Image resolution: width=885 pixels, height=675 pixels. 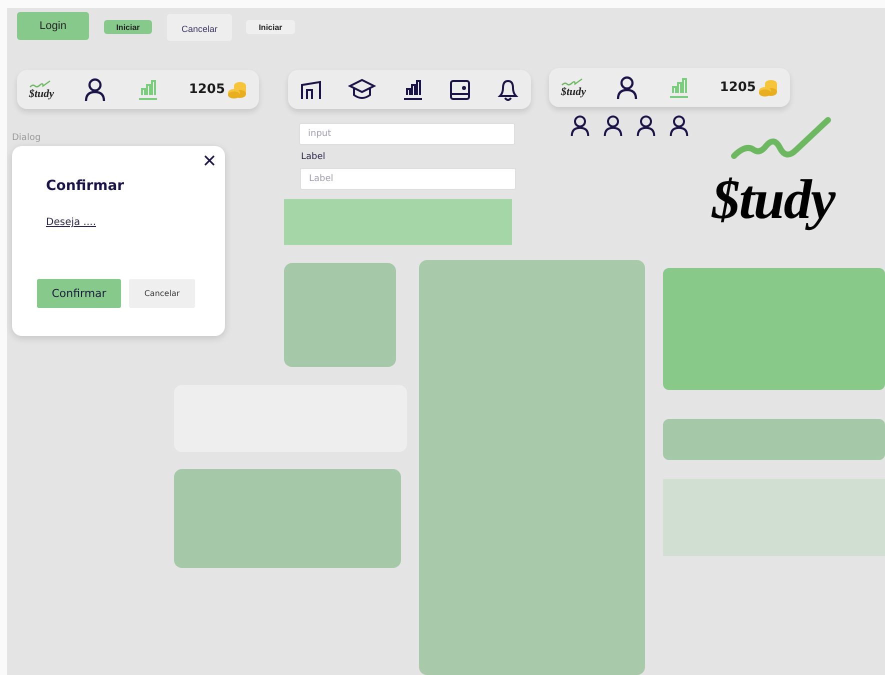 What do you see at coordinates (313, 157) in the screenshot?
I see `field-label: Label` at bounding box center [313, 157].